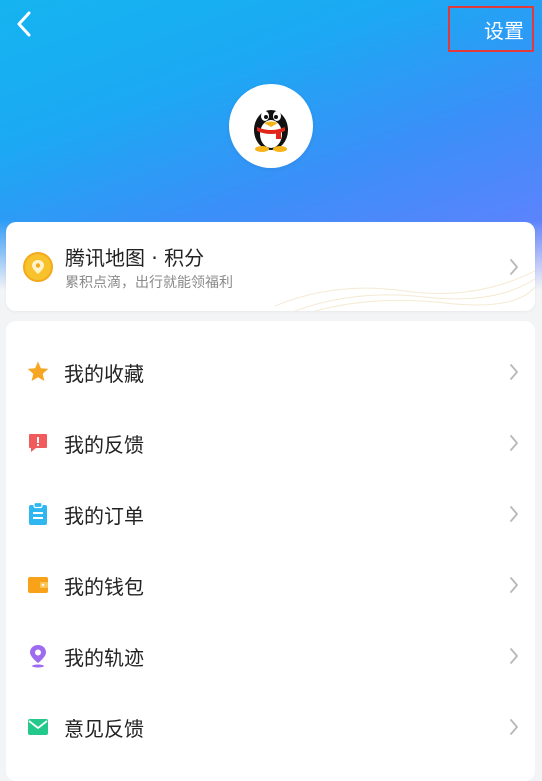  I want to click on points-title: 腾讯地图 · 积分, so click(135, 258).